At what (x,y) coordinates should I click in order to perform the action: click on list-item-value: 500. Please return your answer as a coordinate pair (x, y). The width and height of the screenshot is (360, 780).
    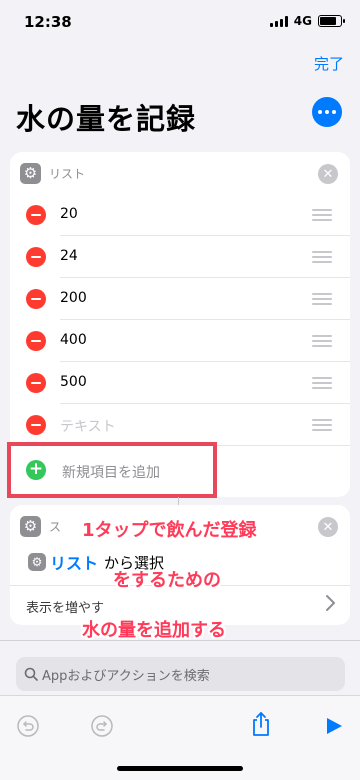
    Looking at the image, I should click on (73, 382).